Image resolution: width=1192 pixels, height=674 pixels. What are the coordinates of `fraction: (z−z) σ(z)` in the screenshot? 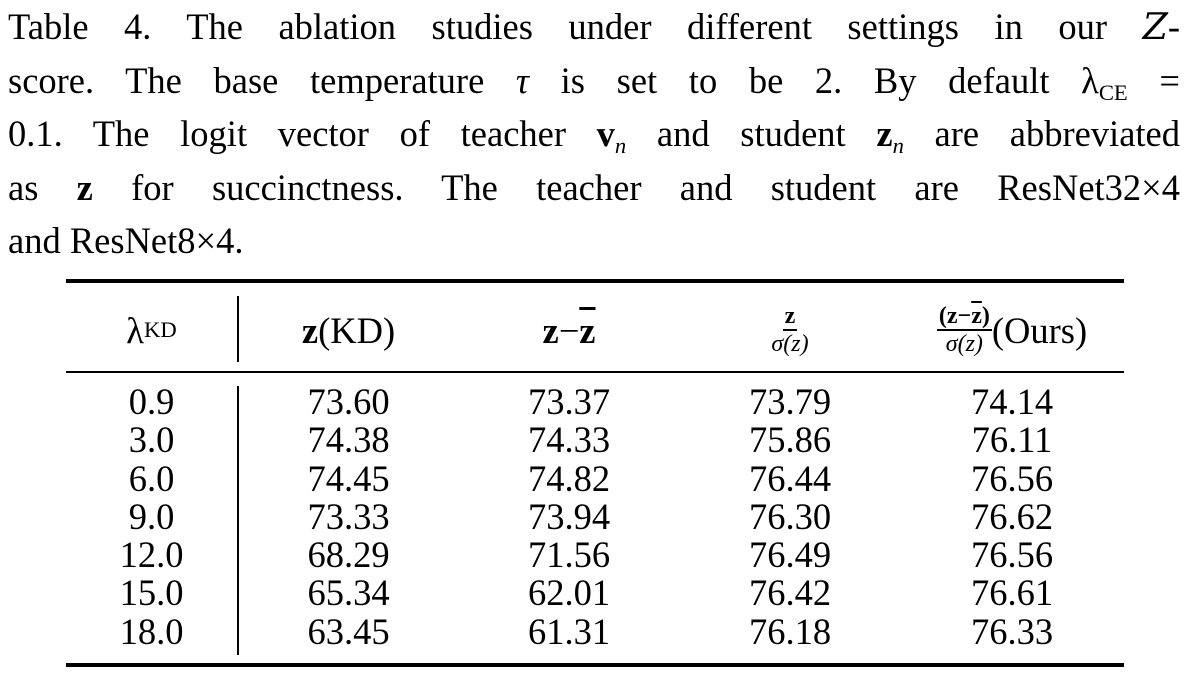 It's located at (964, 330).